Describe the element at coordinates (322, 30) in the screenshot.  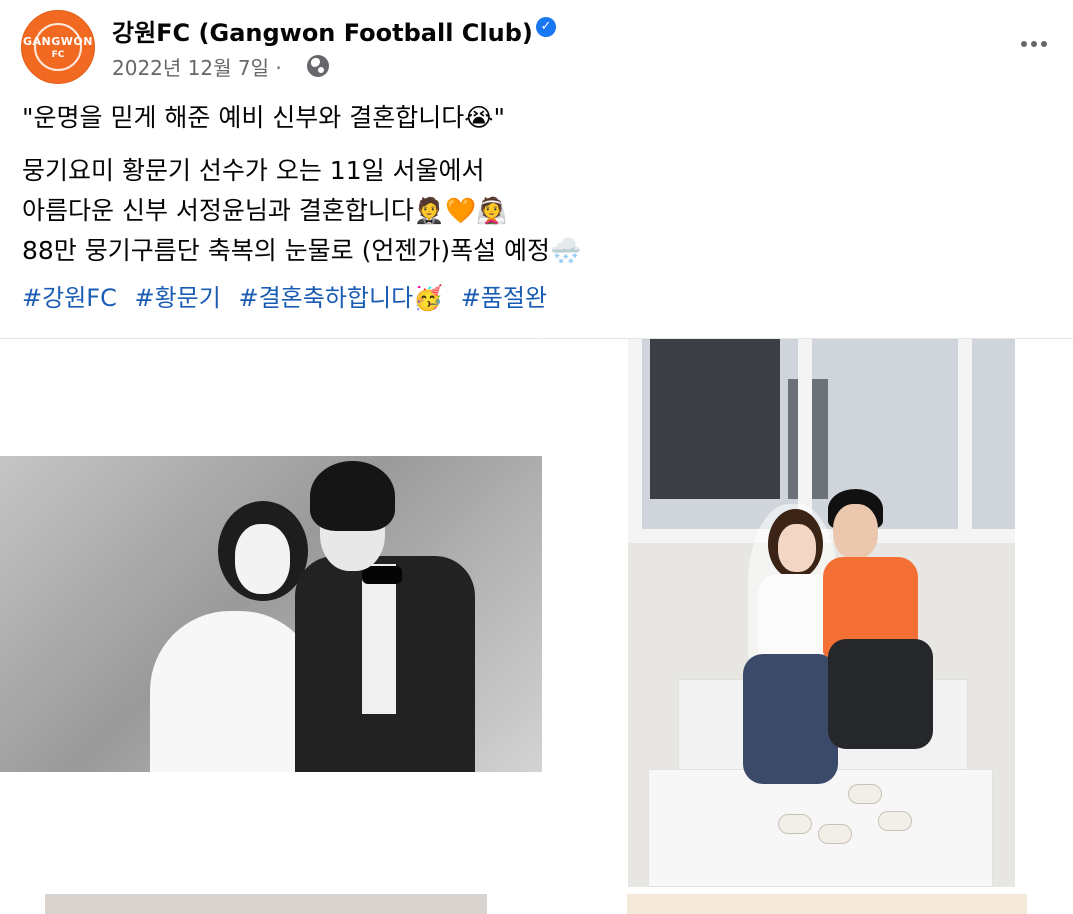
I see `page-name-link: 강원FC (Gangwon Football Club)` at that location.